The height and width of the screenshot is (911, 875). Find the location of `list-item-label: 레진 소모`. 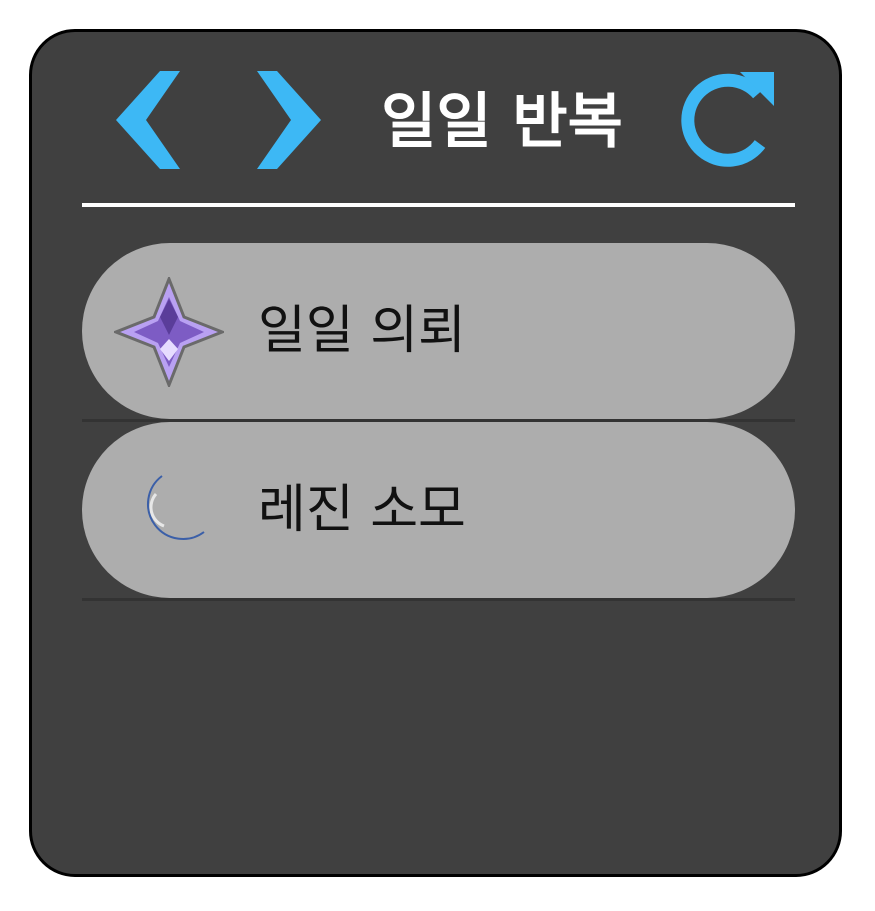

list-item-label: 레진 소모 is located at coordinates (362, 510).